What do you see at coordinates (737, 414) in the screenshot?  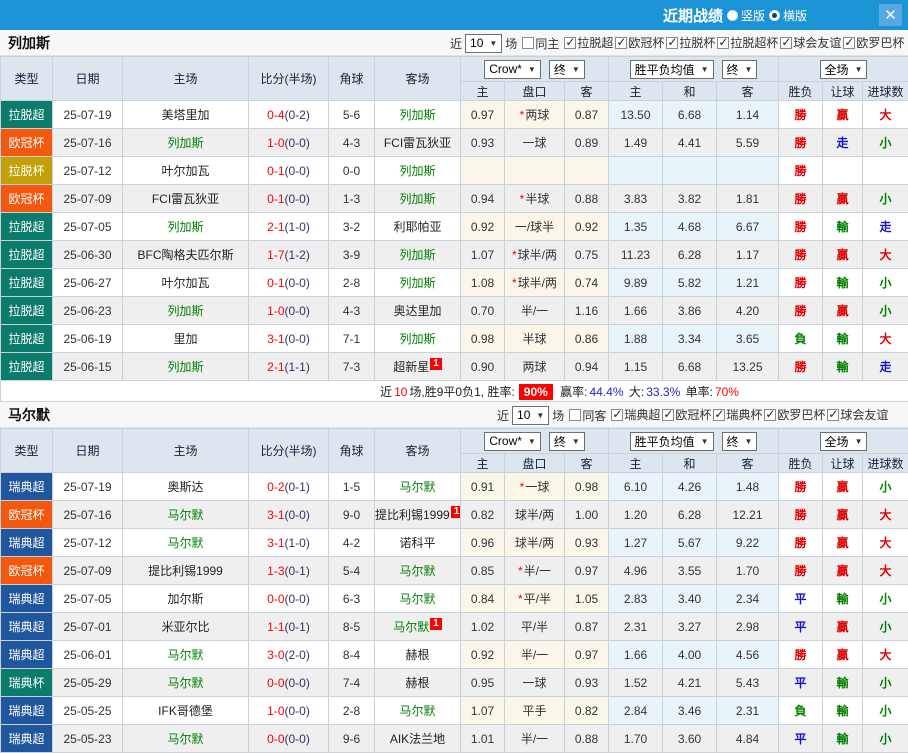 I see `filter-competition: 瑞典杯` at bounding box center [737, 414].